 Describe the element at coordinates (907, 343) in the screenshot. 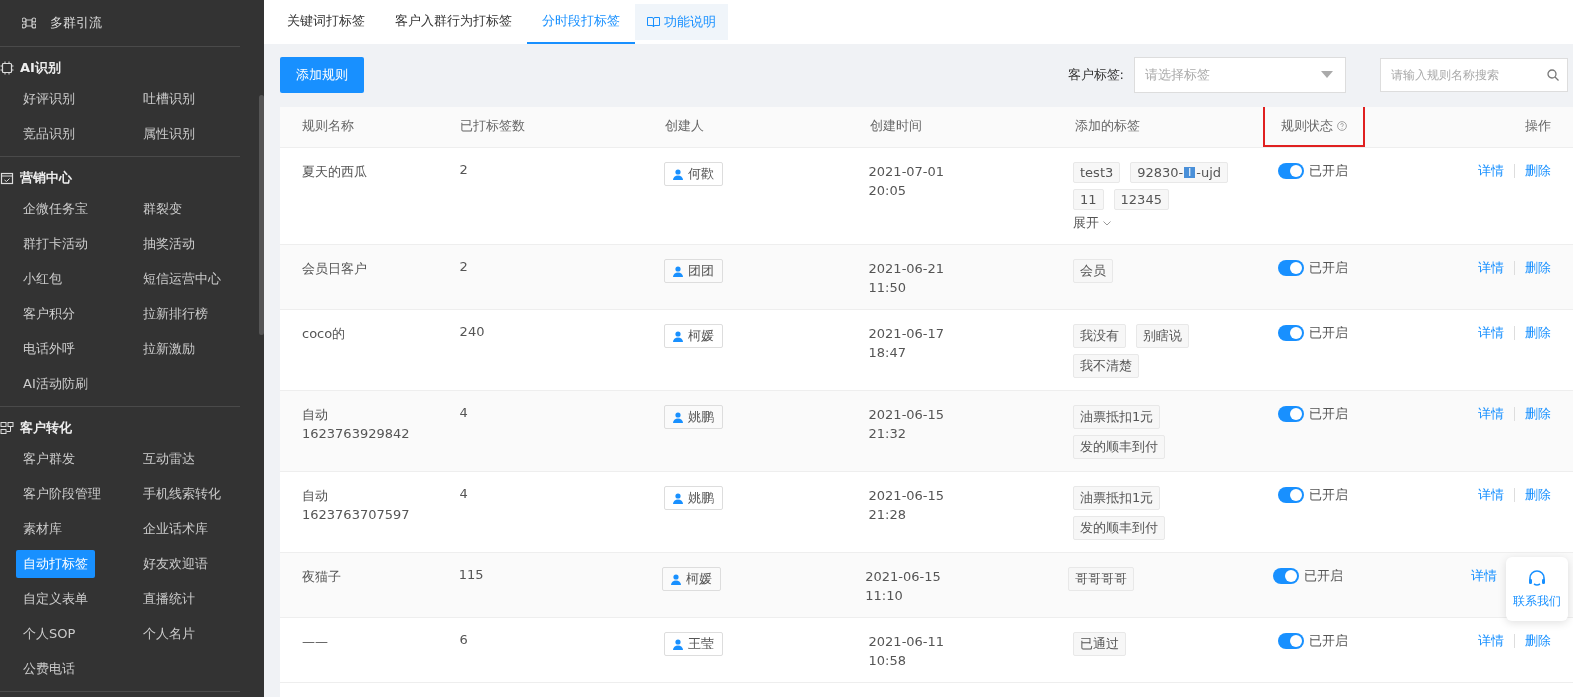

I see `created-time: 2021-06-17 18:47` at that location.